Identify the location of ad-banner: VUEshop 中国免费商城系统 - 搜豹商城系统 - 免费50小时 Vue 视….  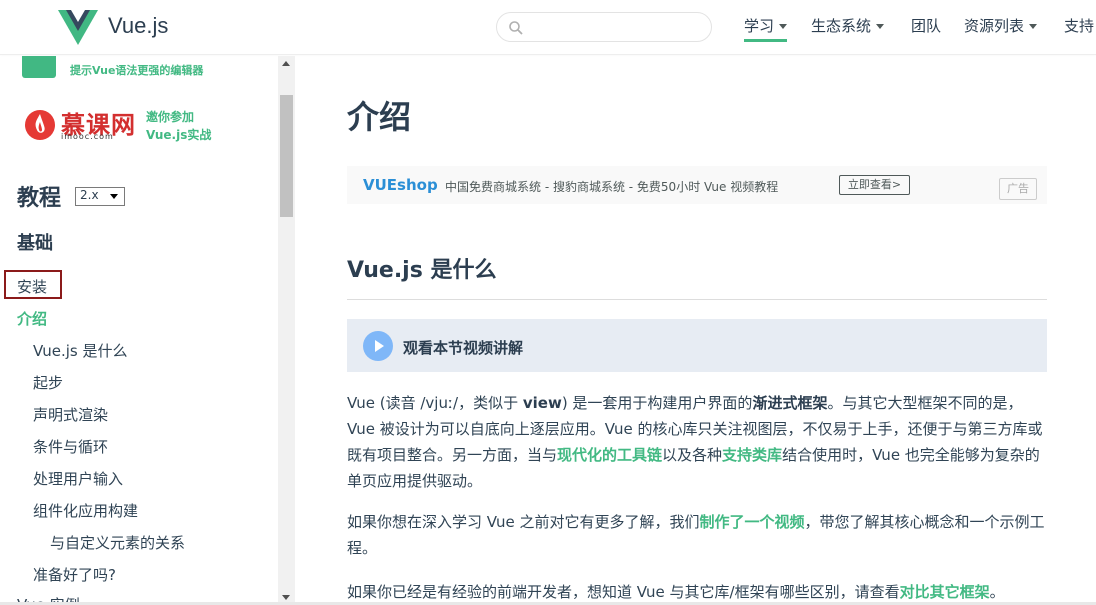
(697, 185).